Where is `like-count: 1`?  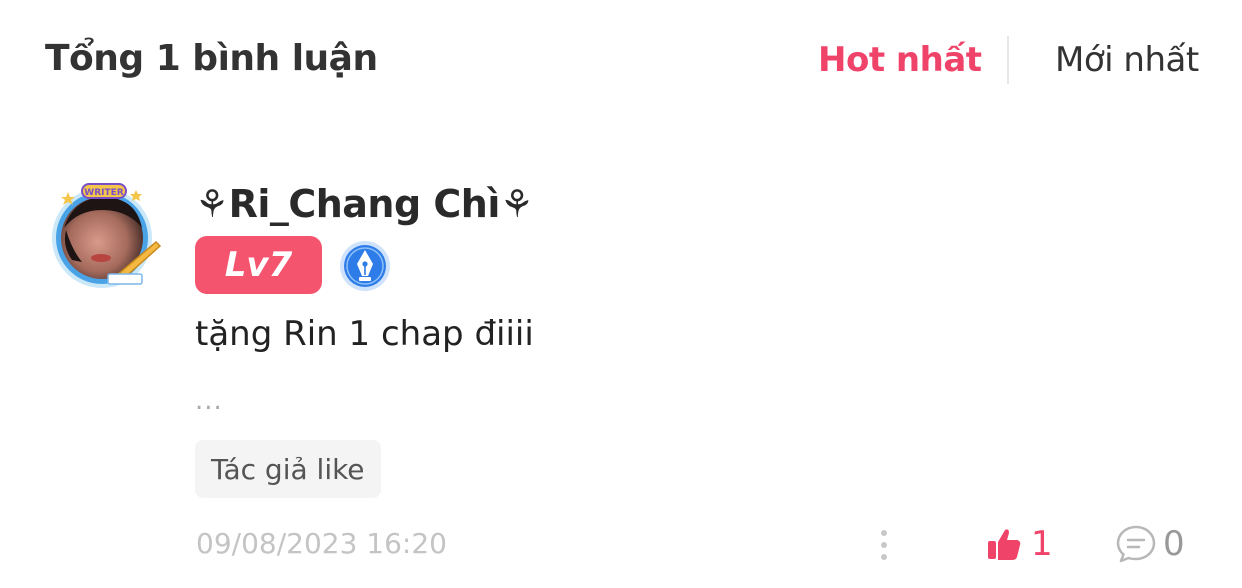
like-count: 1 is located at coordinates (1042, 544).